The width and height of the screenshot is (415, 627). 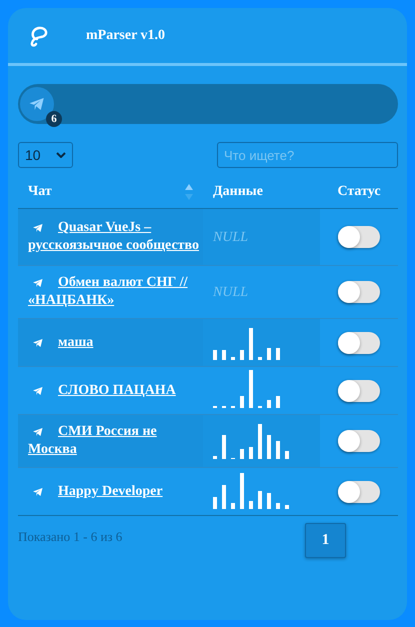 I want to click on app-title: mParser v1.0, so click(x=126, y=36).